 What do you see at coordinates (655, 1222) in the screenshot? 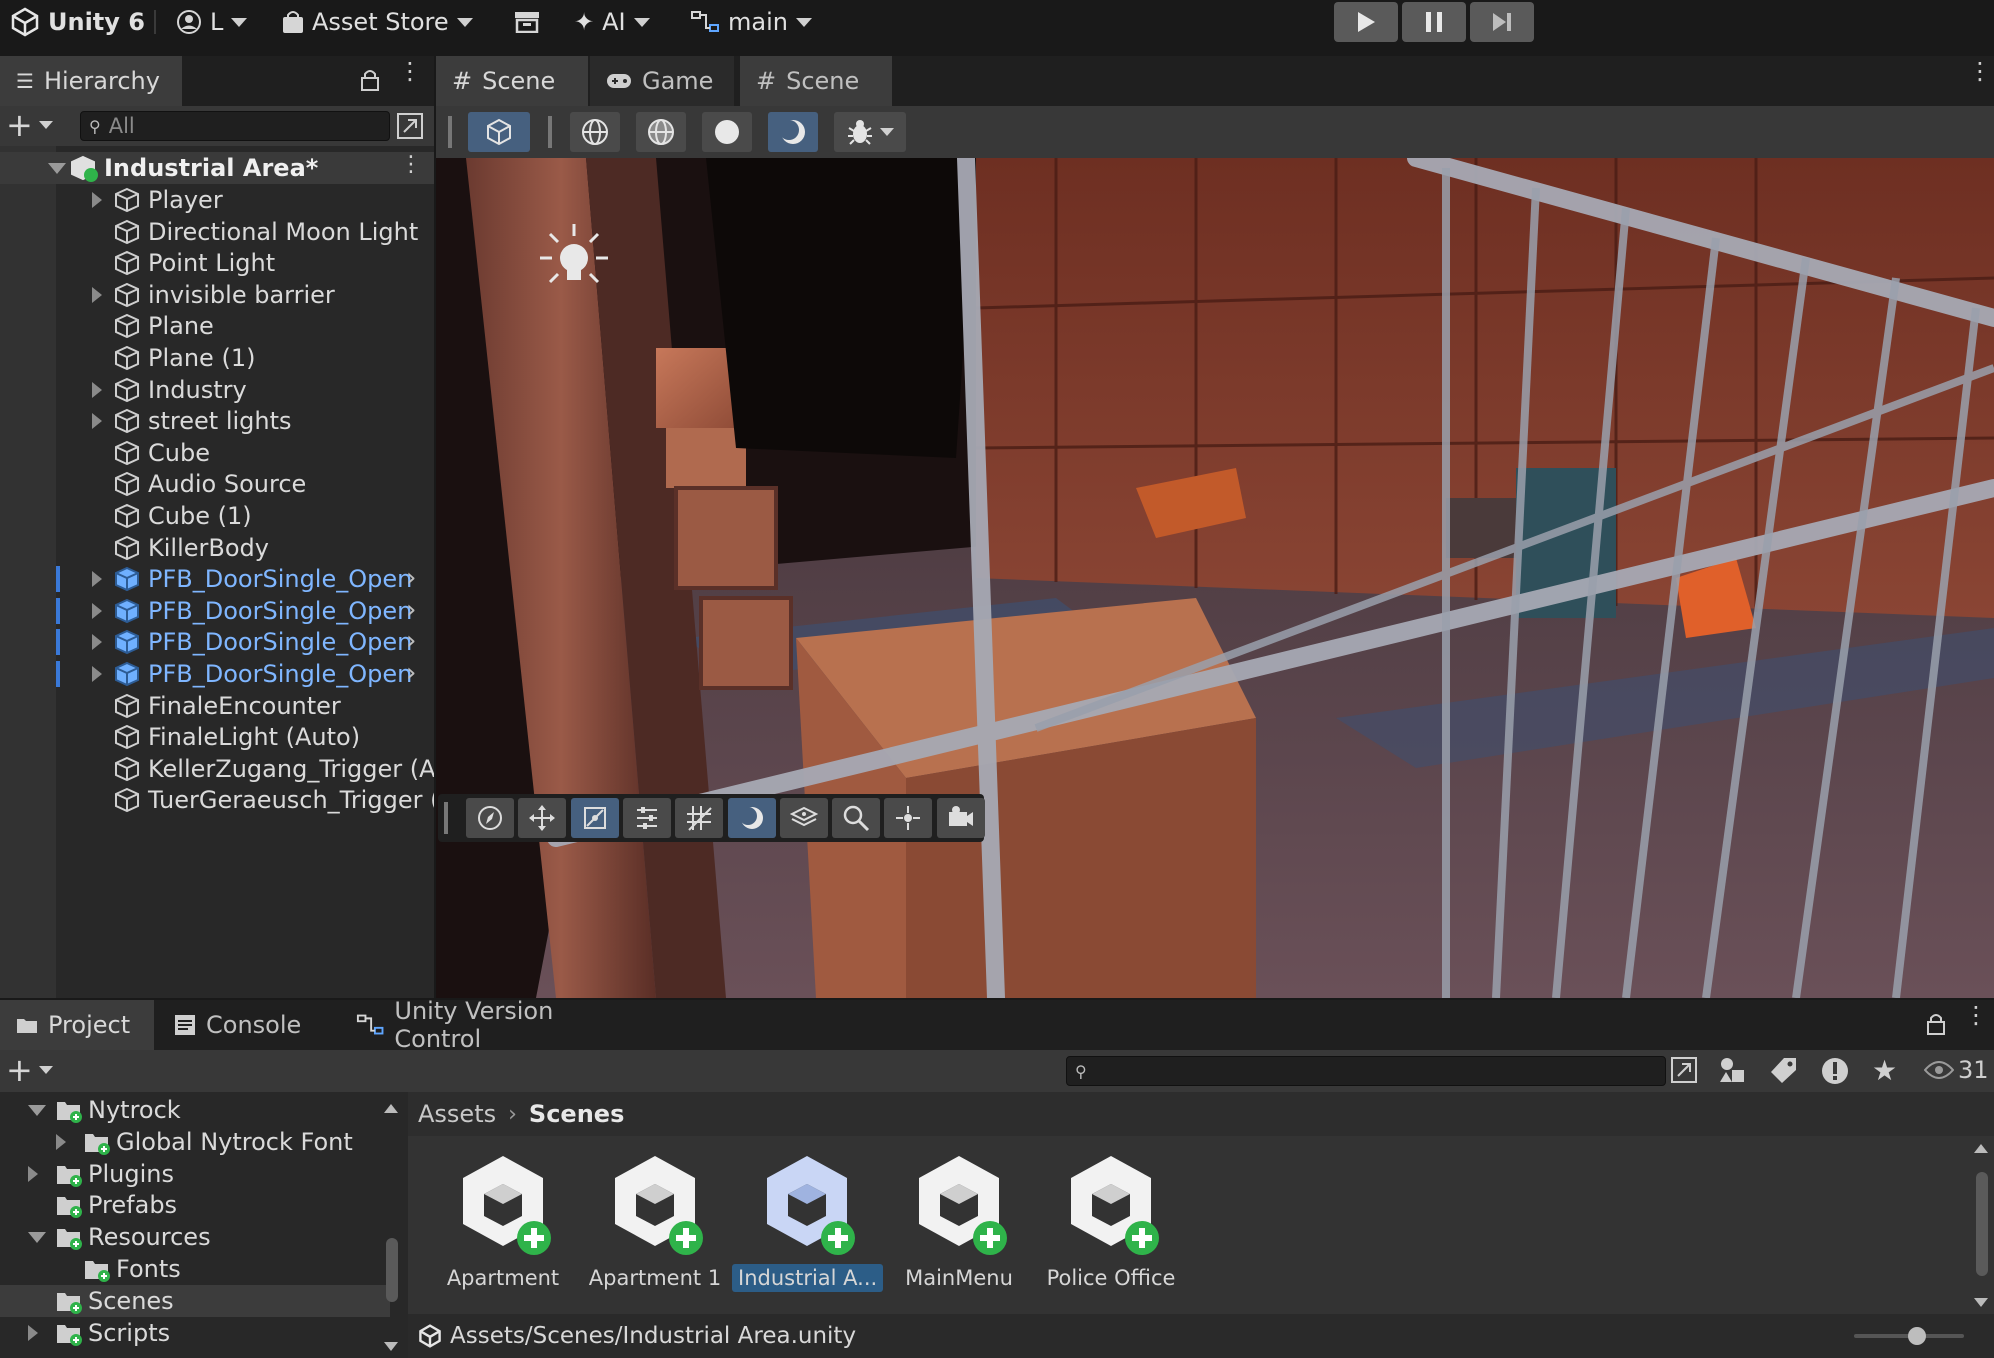
I see `scene-asset: Apartment 1` at bounding box center [655, 1222].